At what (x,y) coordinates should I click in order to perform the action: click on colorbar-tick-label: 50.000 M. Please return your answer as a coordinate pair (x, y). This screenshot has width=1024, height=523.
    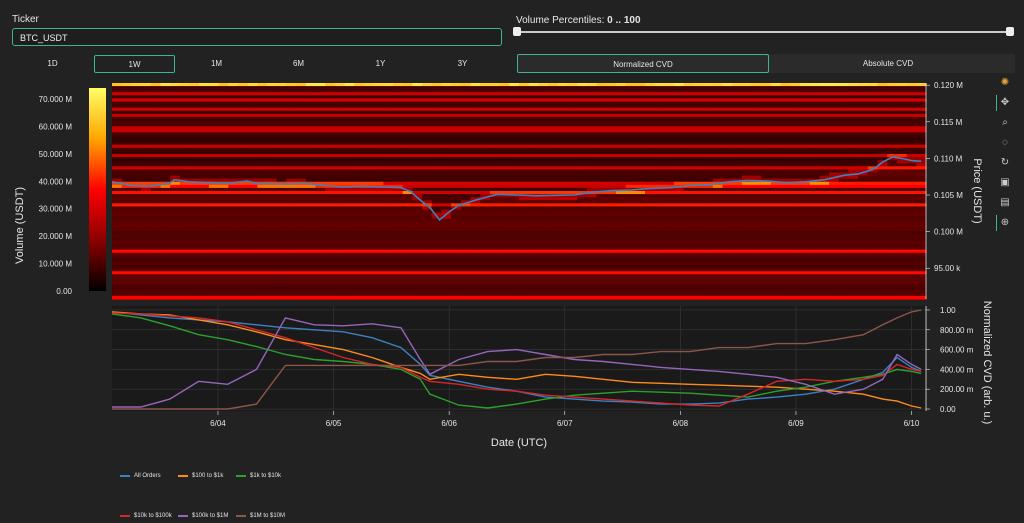
    Looking at the image, I should click on (56, 154).